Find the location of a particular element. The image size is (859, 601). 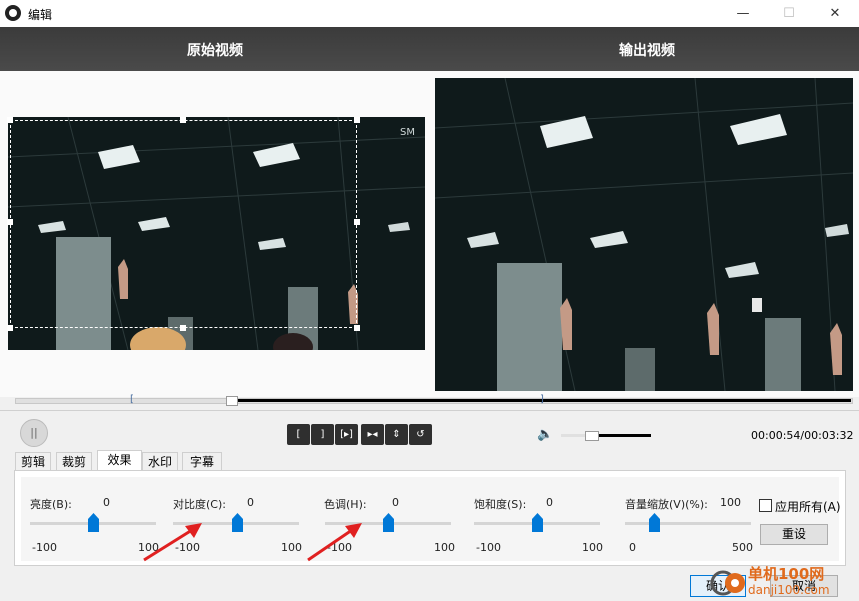

volume-slider-fill is located at coordinates (624, 435).